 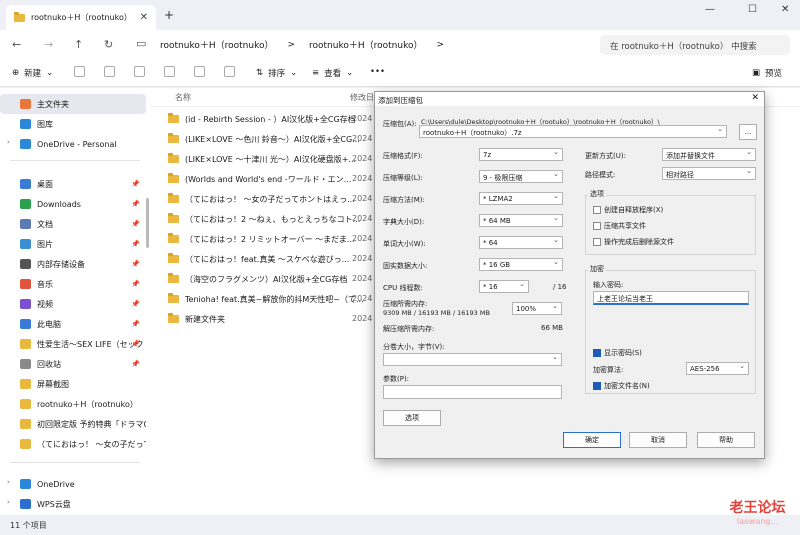 I want to click on pathmode-label: 路径模式:, so click(x=600, y=175).